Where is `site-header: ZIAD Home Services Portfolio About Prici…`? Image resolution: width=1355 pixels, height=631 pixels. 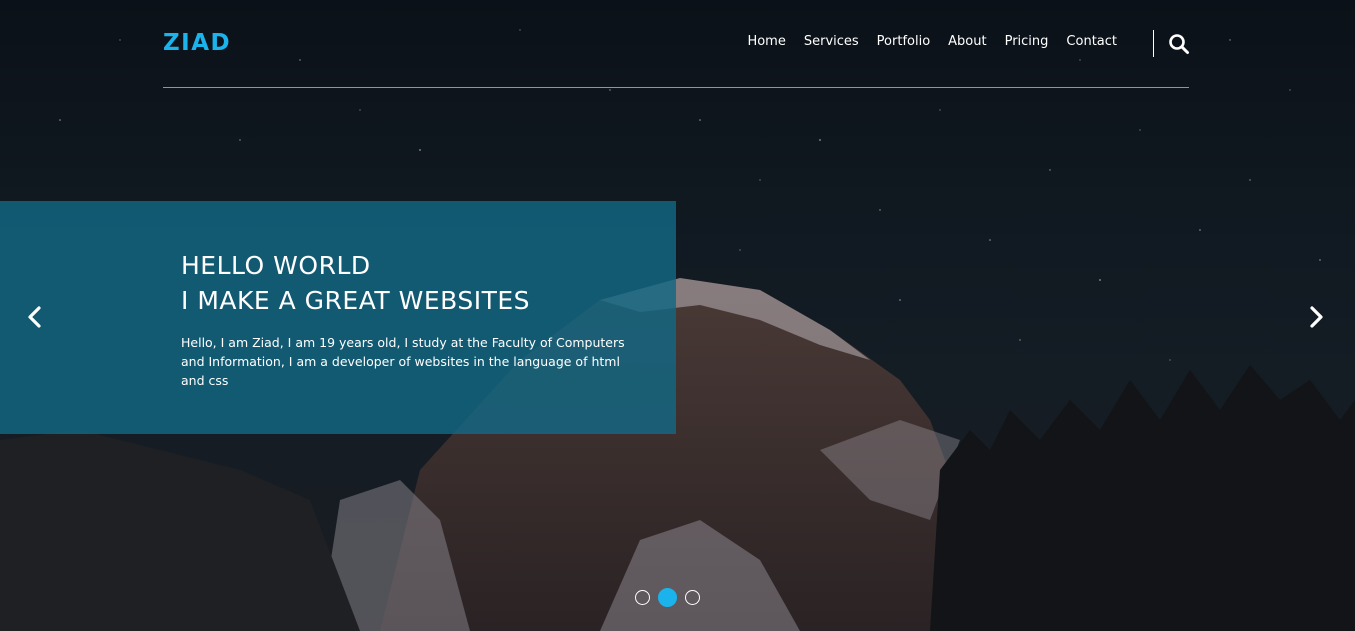
site-header: ZIAD Home Services Portfolio About Prici… is located at coordinates (676, 44).